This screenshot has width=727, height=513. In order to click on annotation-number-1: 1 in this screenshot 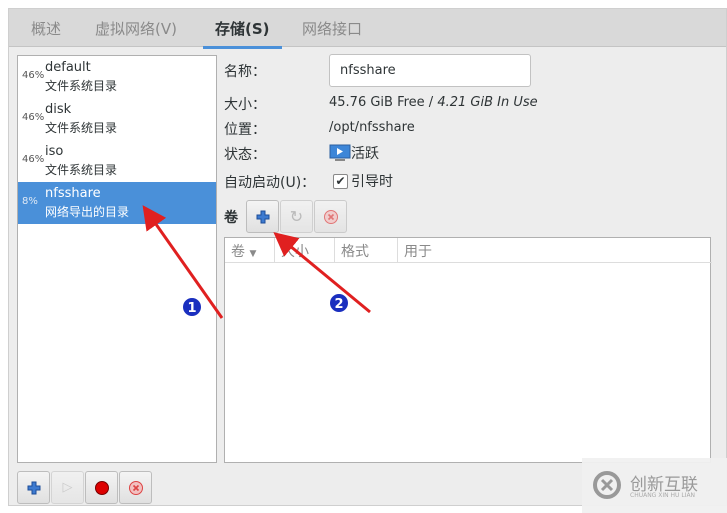, I will do `click(191, 308)`.